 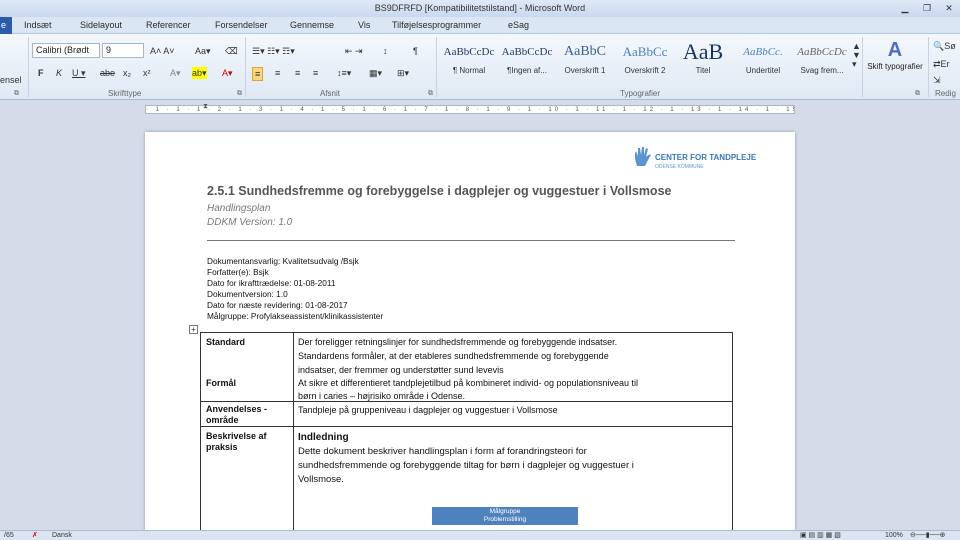 What do you see at coordinates (354, 51) in the screenshot?
I see `indent-icon: ⇤ ⇥` at bounding box center [354, 51].